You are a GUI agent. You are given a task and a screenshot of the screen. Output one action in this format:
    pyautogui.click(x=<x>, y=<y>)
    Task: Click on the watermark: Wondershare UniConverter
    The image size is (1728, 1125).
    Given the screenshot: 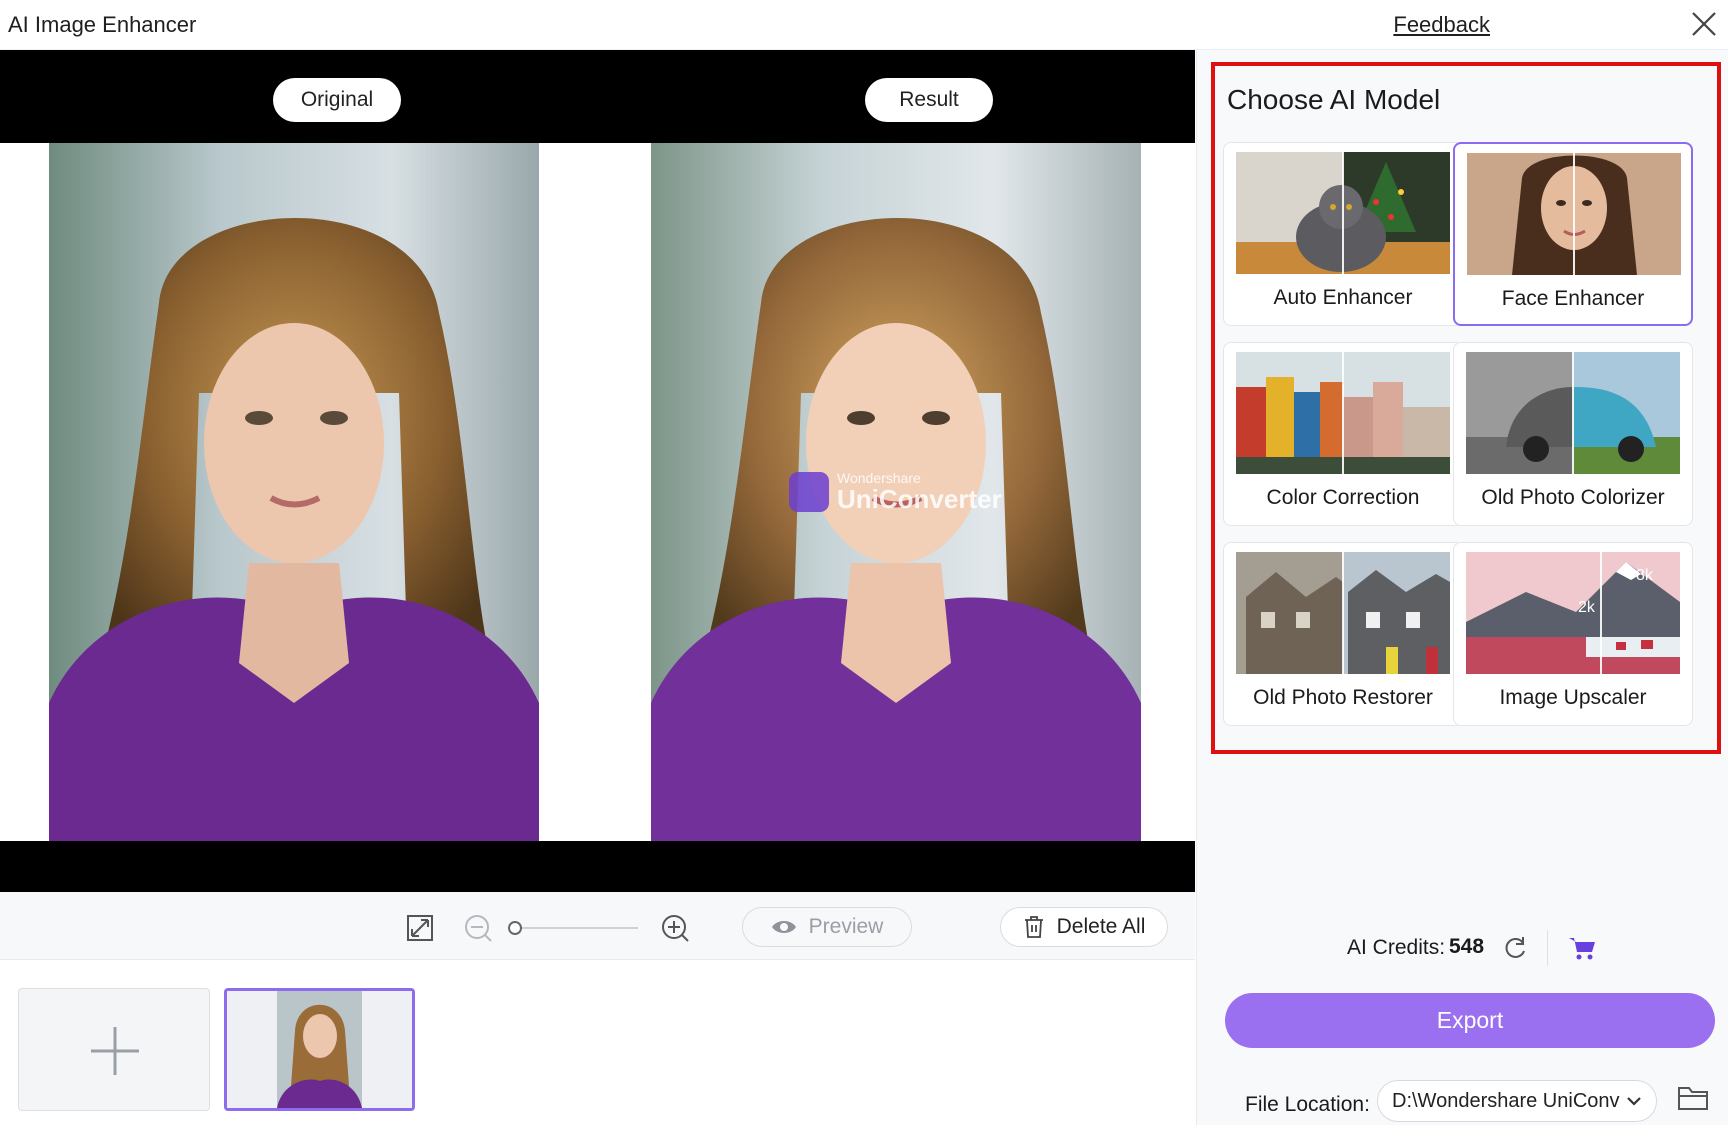 What is the action you would take?
    pyautogui.click(x=895, y=492)
    